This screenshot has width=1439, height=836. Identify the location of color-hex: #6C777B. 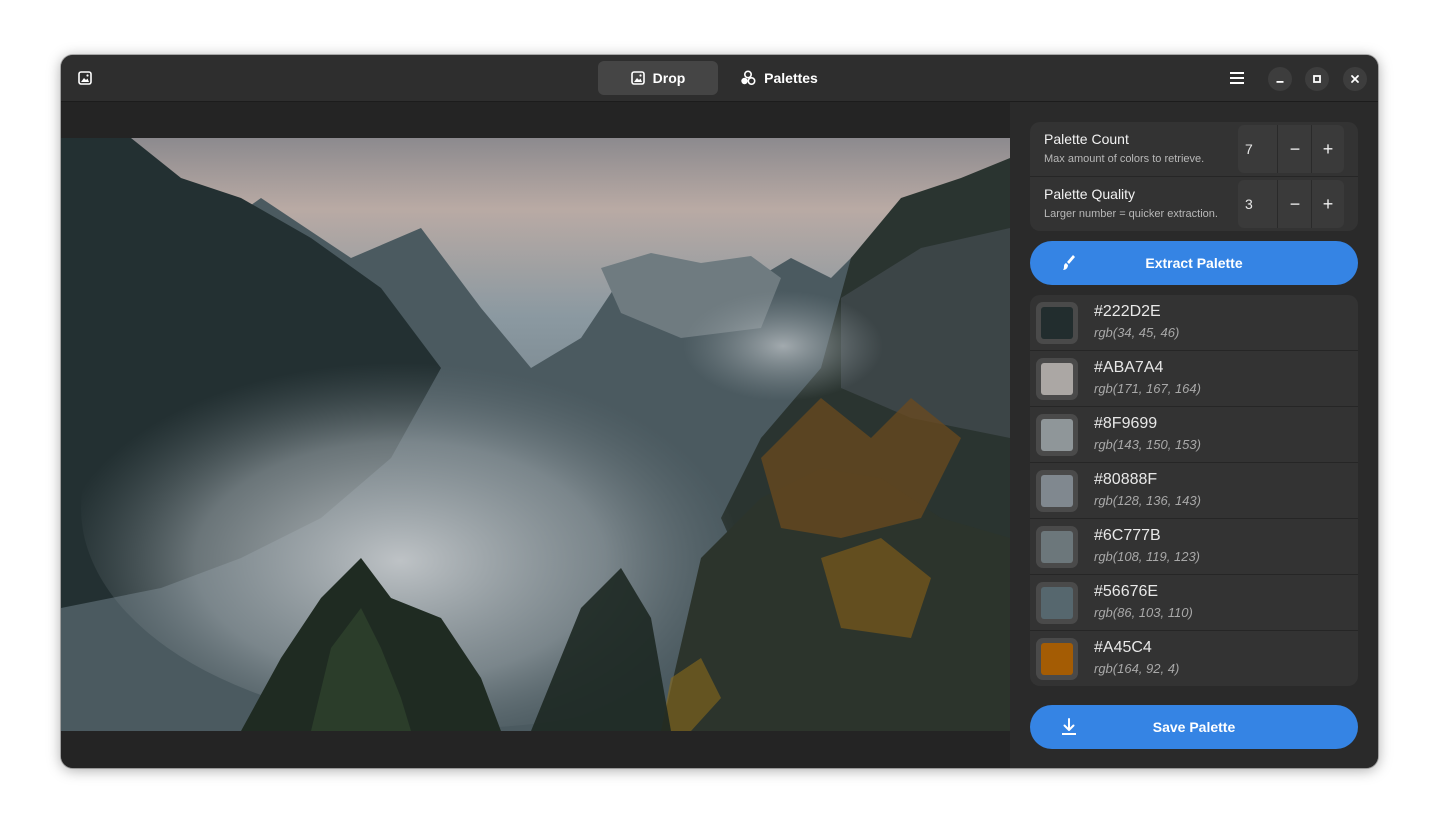
(1127, 535).